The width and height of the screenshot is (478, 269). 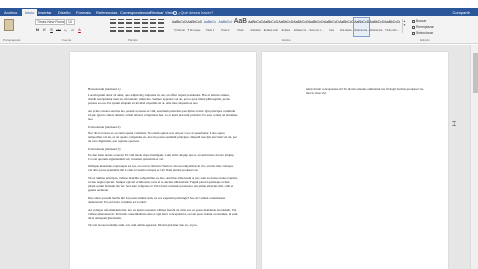 What do you see at coordinates (145, 21) in the screenshot?
I see `increase-indent-icon` at bounding box center [145, 21].